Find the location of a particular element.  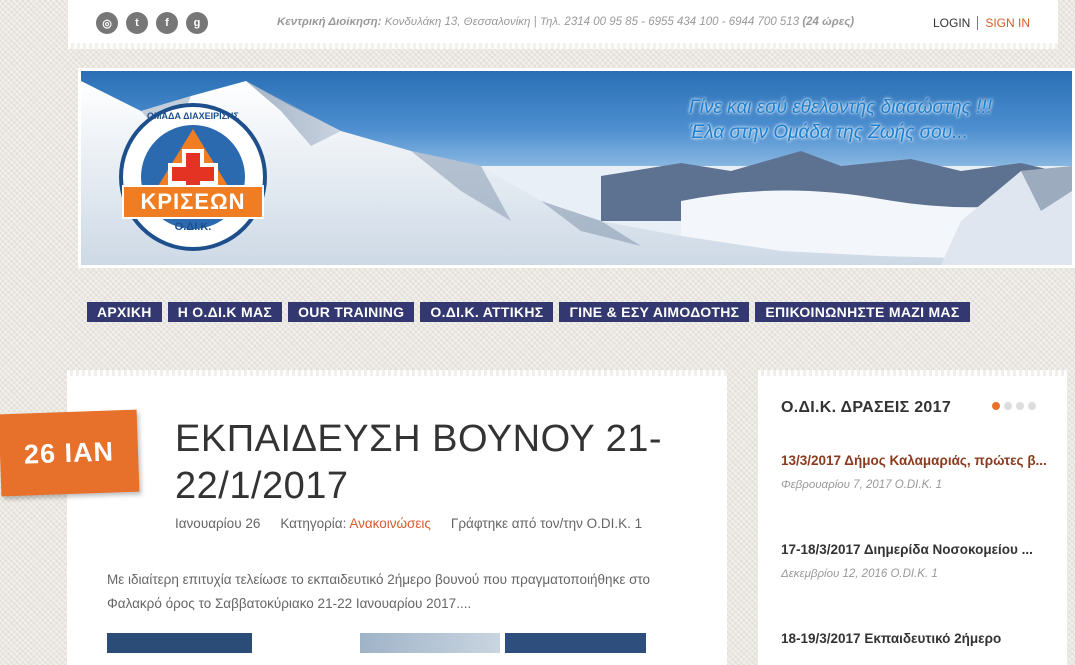

logo-sub-text: Ο.ΔΙ.Κ. is located at coordinates (193, 227).